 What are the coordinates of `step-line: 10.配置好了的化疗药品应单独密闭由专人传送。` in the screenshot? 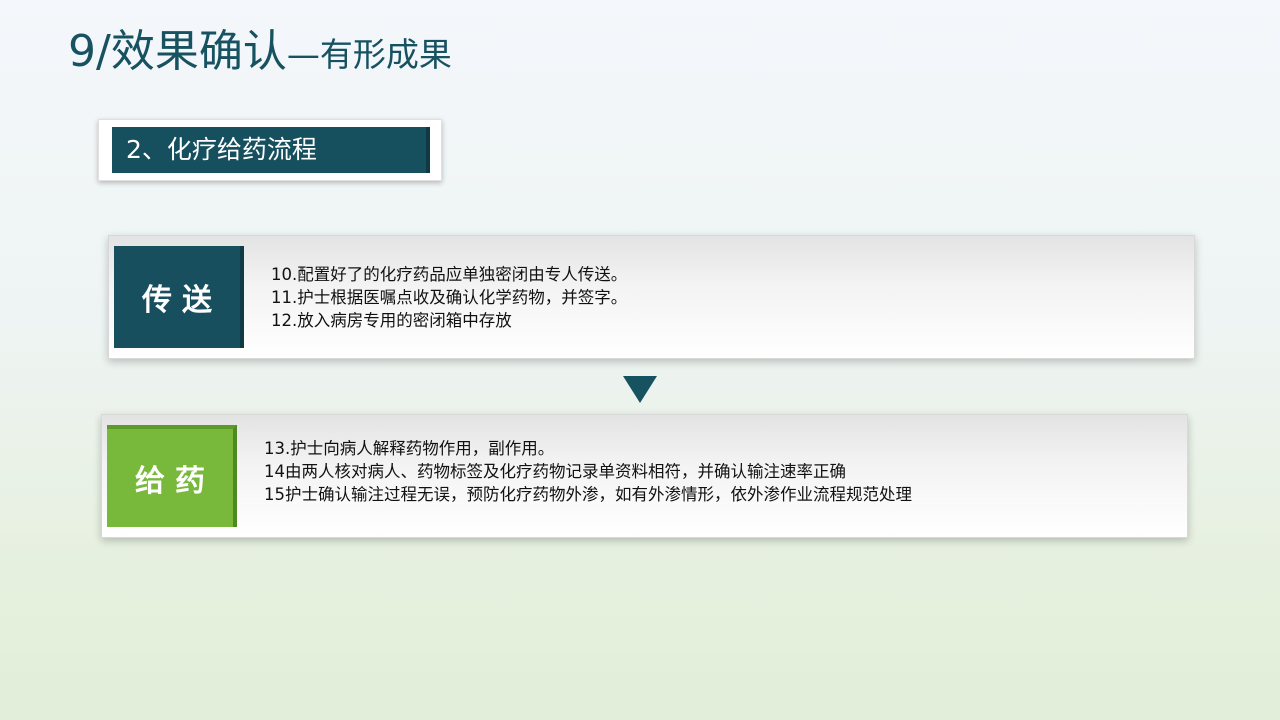 It's located at (449, 274).